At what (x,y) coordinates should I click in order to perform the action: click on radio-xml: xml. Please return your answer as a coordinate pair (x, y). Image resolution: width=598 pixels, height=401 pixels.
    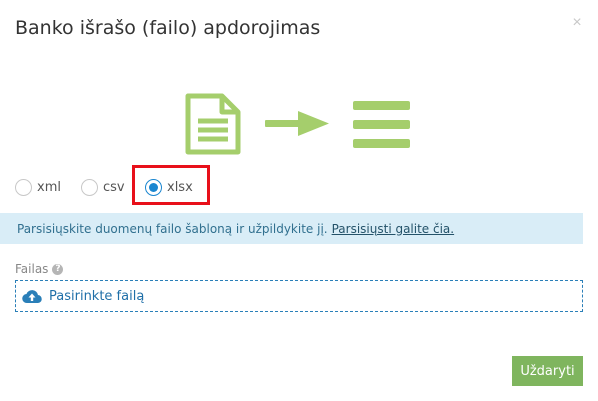
    Looking at the image, I should click on (38, 187).